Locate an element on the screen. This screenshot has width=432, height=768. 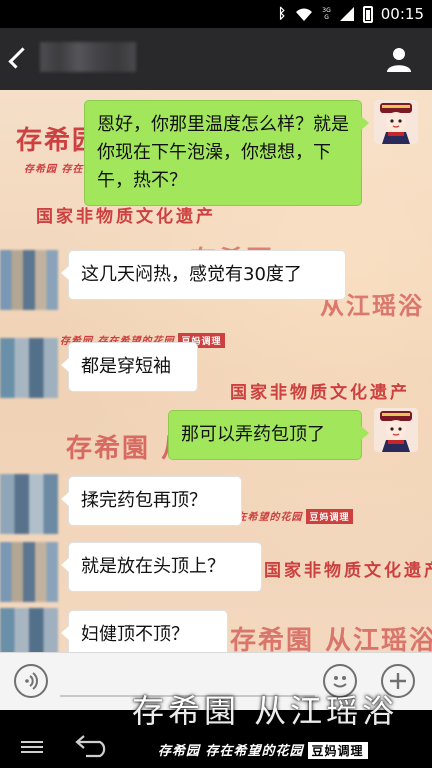
system-nav-bar: 存希園 从江瑶浴 存希园 存在希望的花园 豆妈调理 is located at coordinates (216, 730).